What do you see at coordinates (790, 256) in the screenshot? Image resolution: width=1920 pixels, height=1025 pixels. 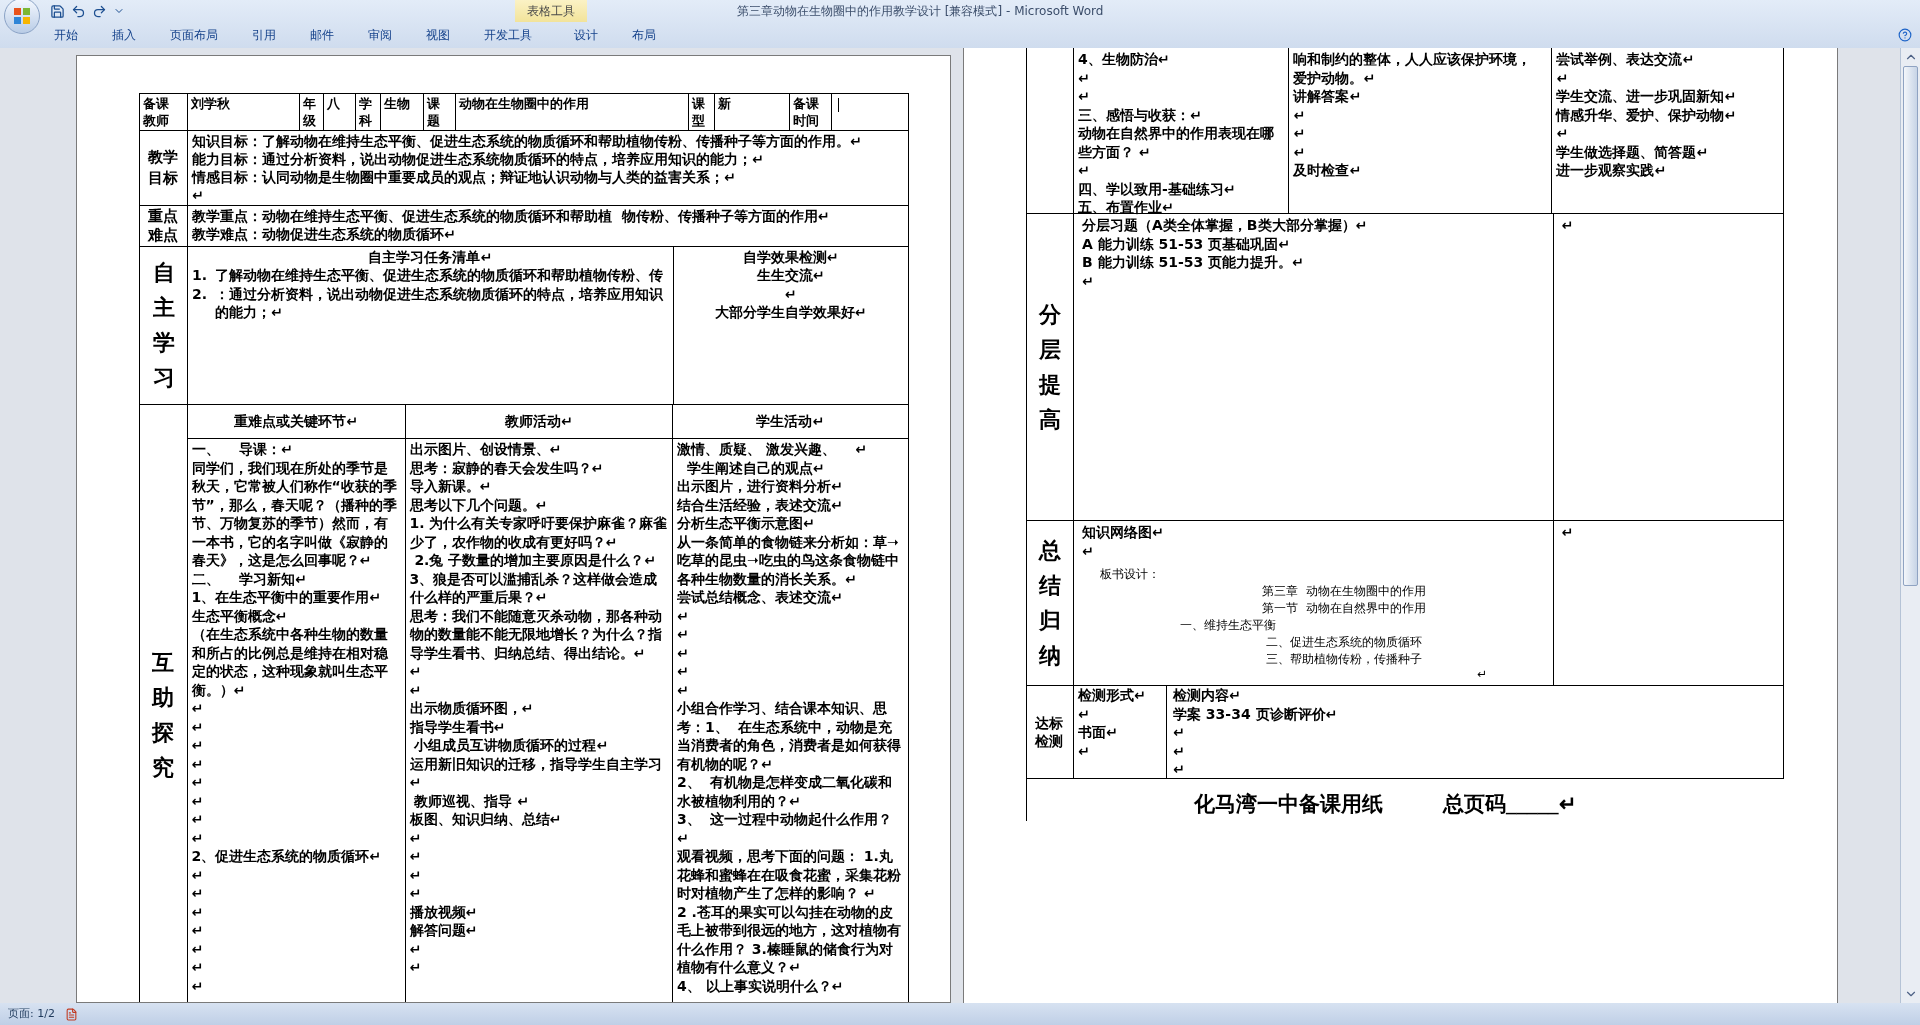 I see `cell-text: 自学效果检测↵` at bounding box center [790, 256].